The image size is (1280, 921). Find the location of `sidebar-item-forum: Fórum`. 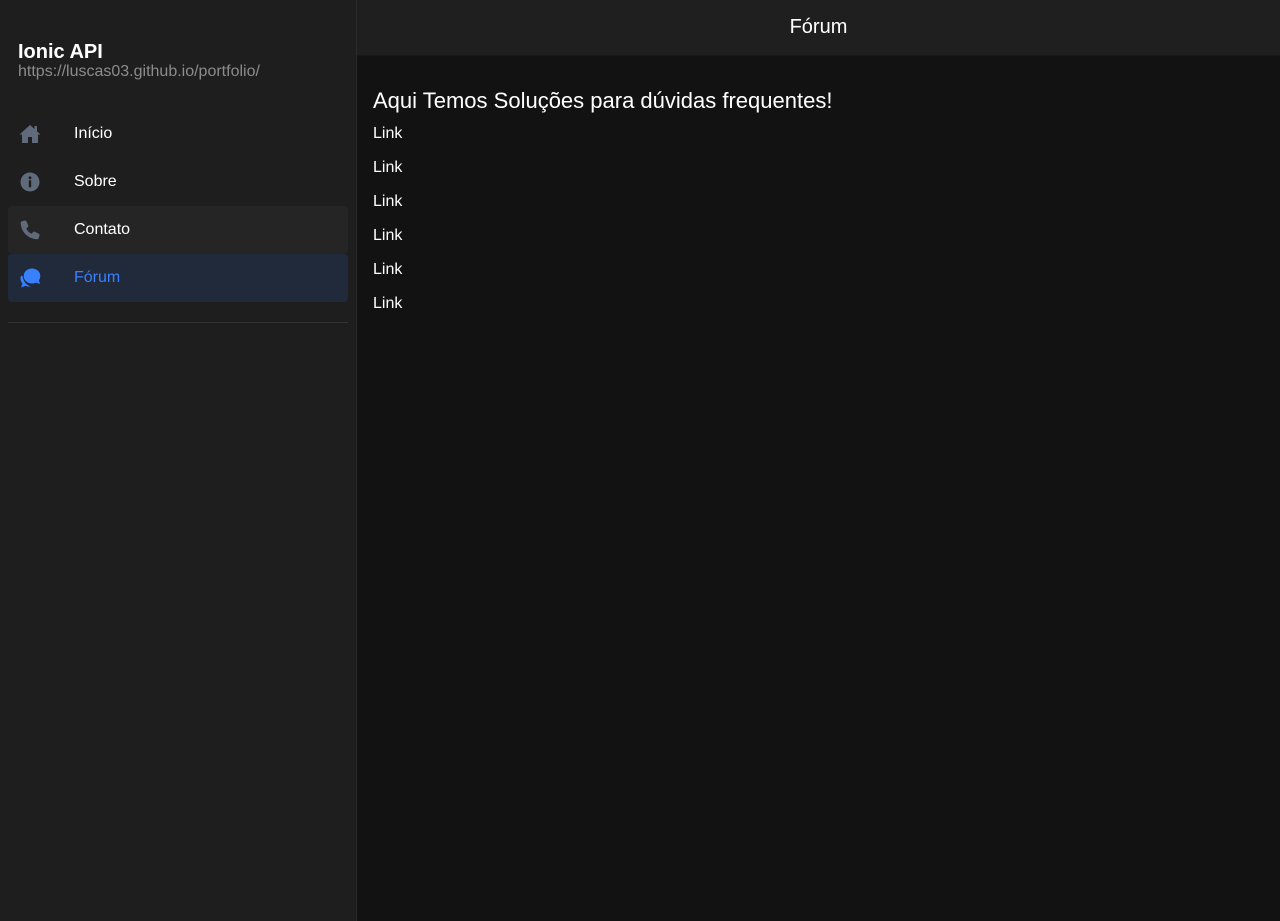

sidebar-item-forum: Fórum is located at coordinates (178, 278).